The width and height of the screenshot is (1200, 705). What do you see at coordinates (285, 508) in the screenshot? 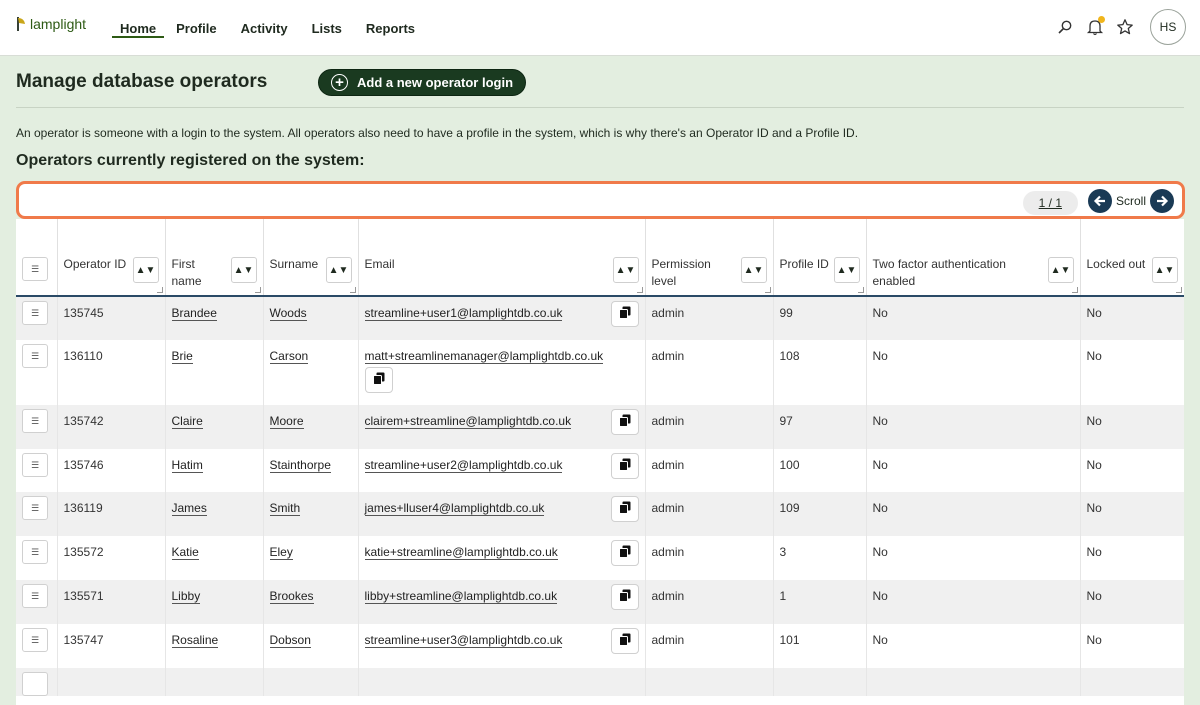
I see `surname-link: Smith` at bounding box center [285, 508].